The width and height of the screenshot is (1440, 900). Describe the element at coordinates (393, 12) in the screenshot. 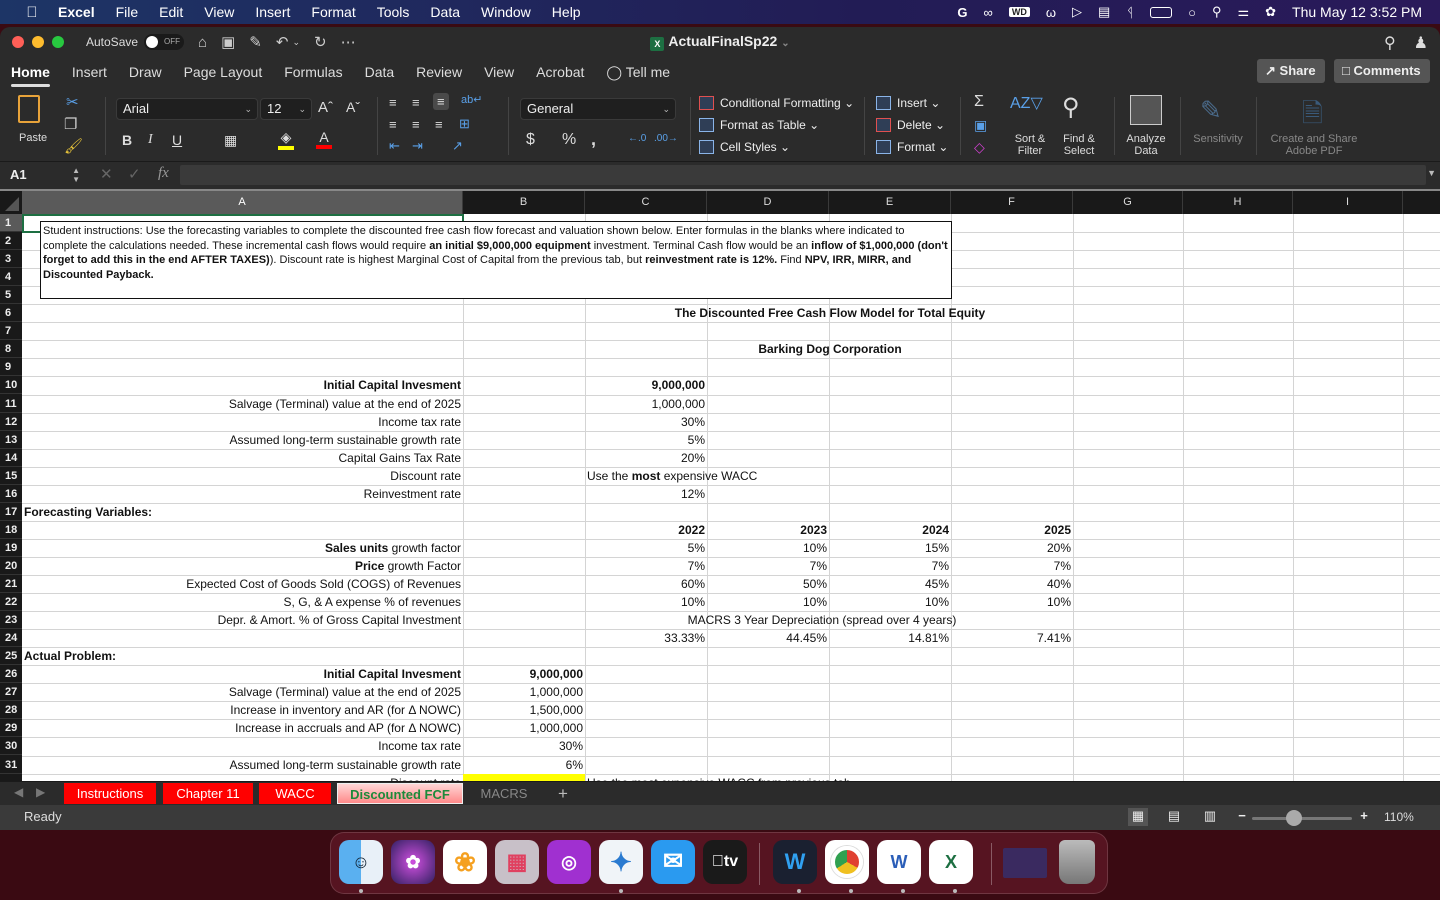

I see `menu-tools: Tools` at that location.